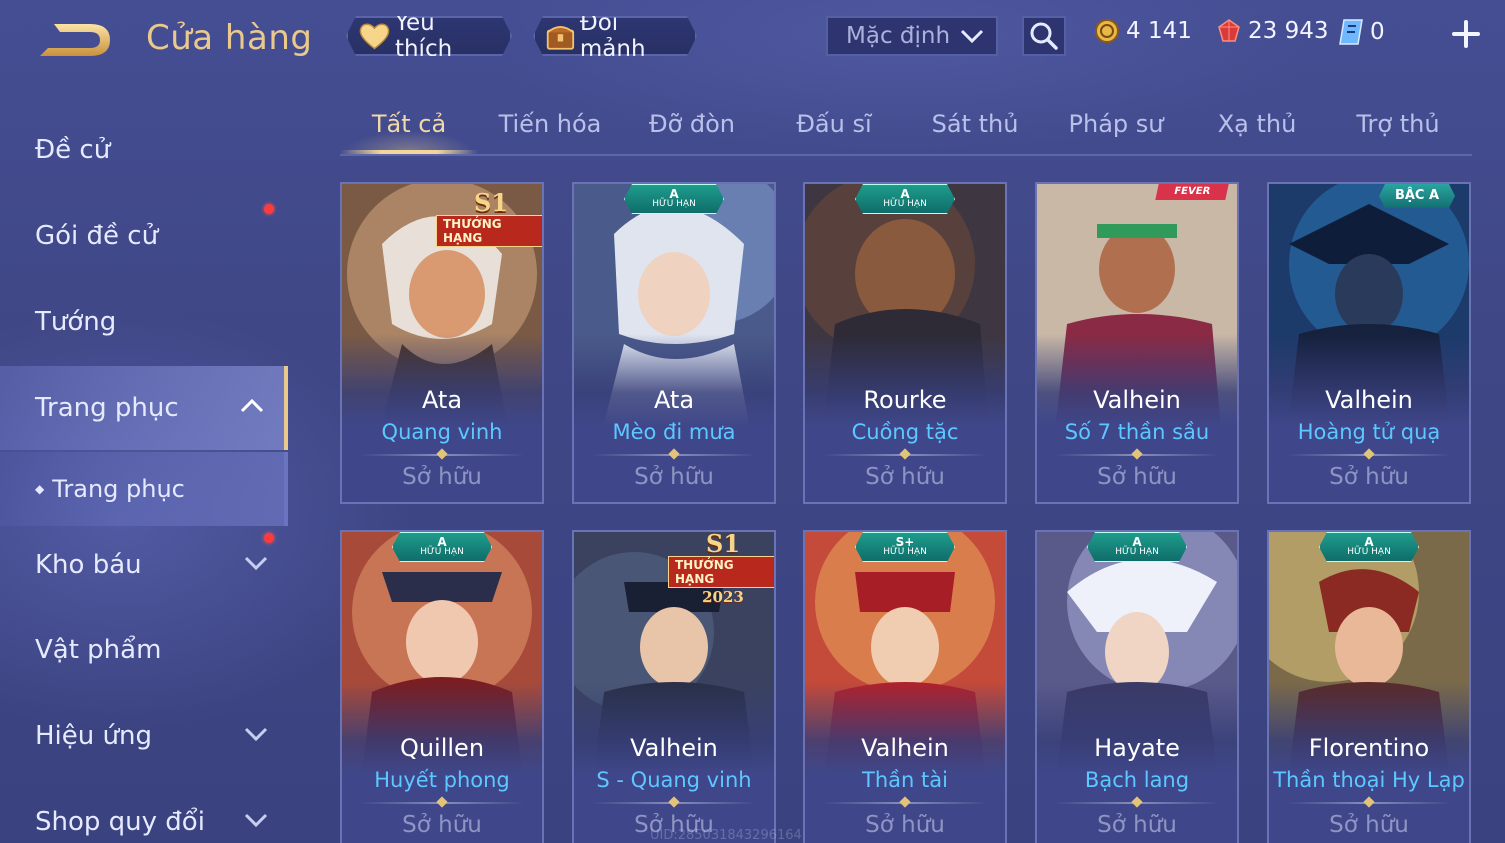 The height and width of the screenshot is (843, 1505). What do you see at coordinates (144, 565) in the screenshot?
I see `sidebar-item-treasure: Kho báu` at bounding box center [144, 565].